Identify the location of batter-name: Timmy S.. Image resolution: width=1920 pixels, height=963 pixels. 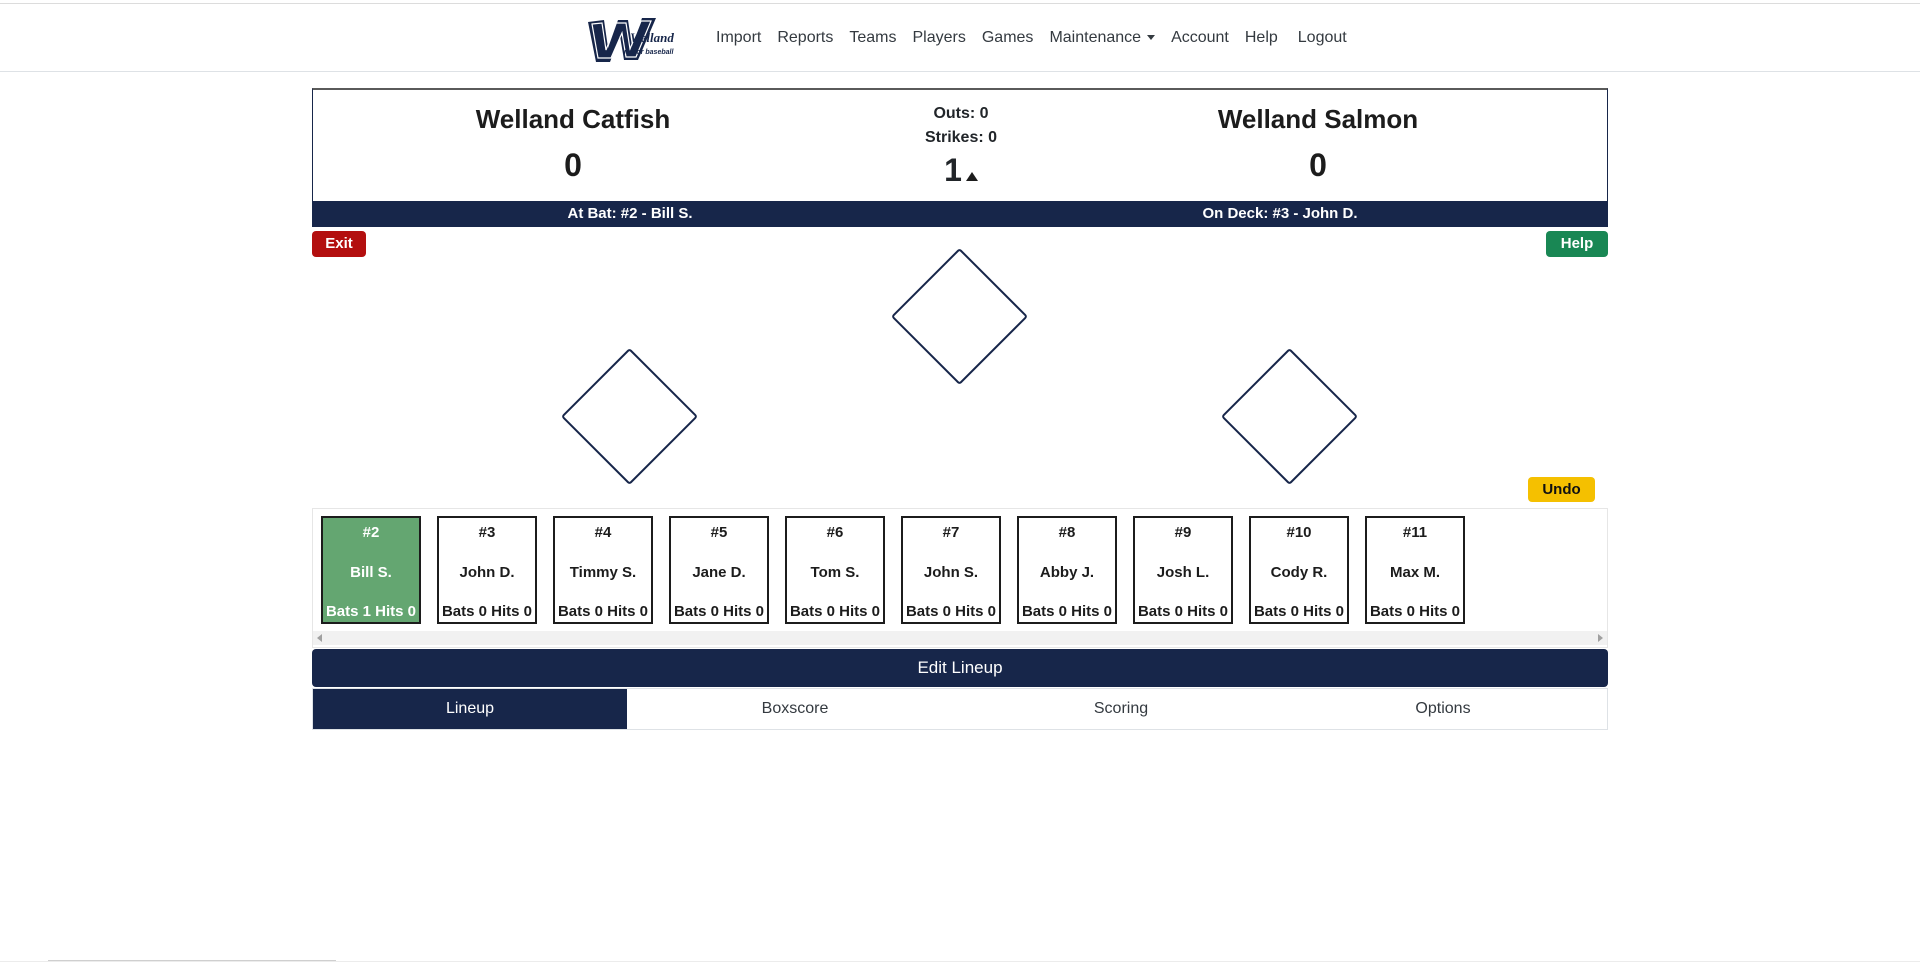
(603, 572).